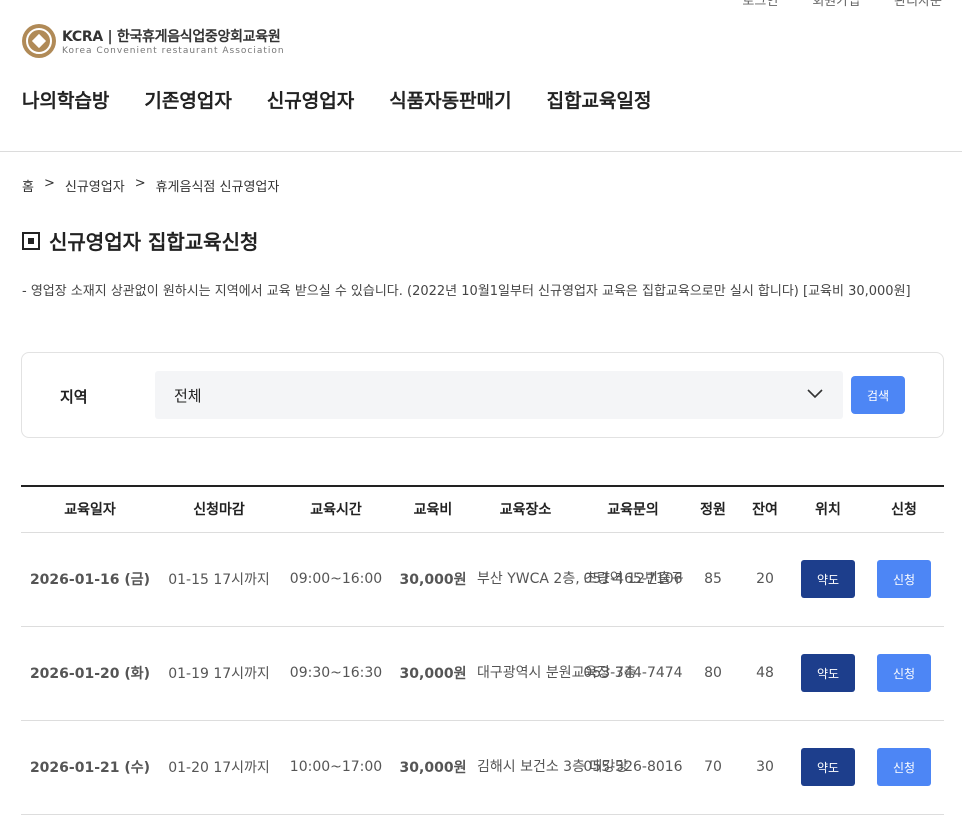  What do you see at coordinates (187, 99) in the screenshot?
I see `nav-existing-business: 기존영업자` at bounding box center [187, 99].